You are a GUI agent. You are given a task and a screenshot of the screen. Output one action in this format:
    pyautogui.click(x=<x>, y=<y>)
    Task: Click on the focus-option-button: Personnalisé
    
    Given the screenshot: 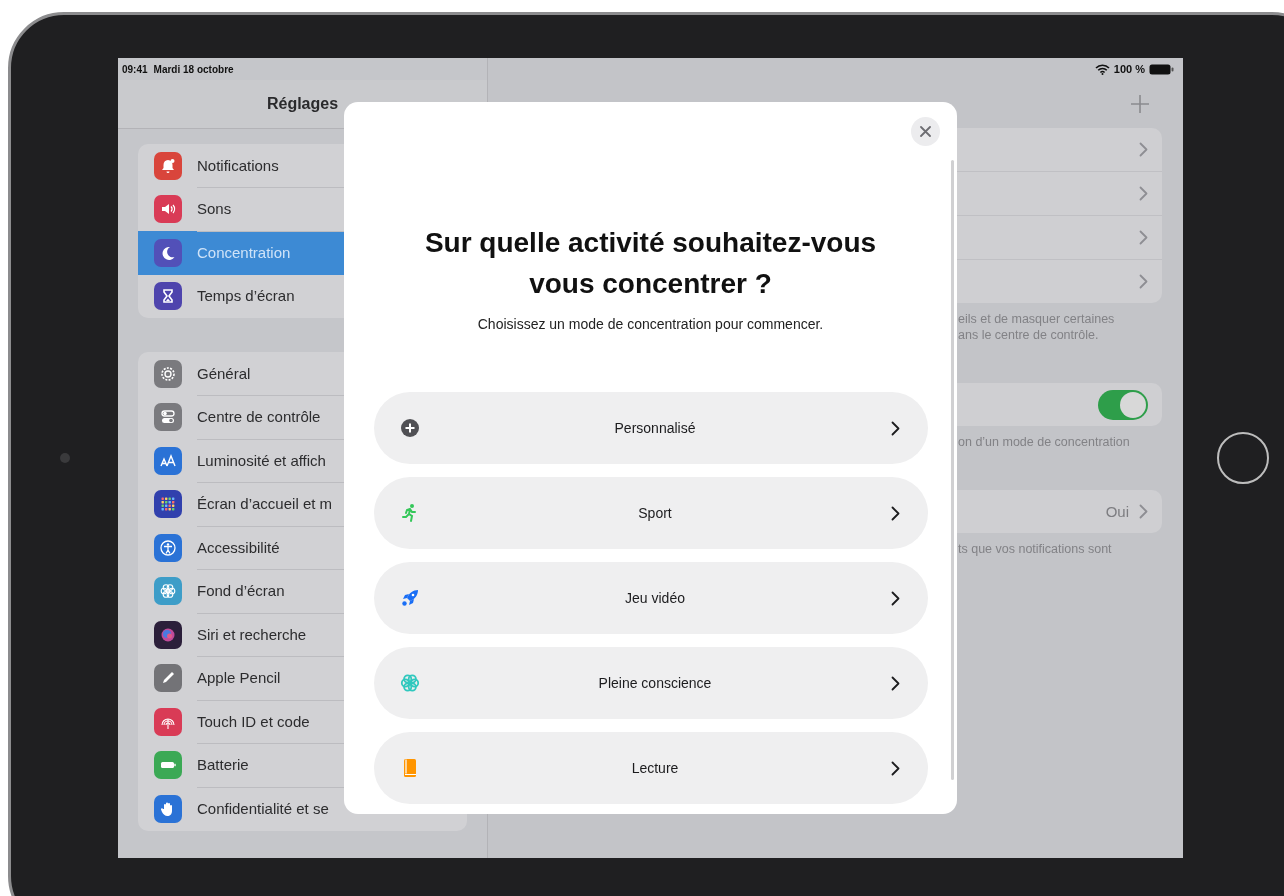 What is the action you would take?
    pyautogui.click(x=650, y=428)
    